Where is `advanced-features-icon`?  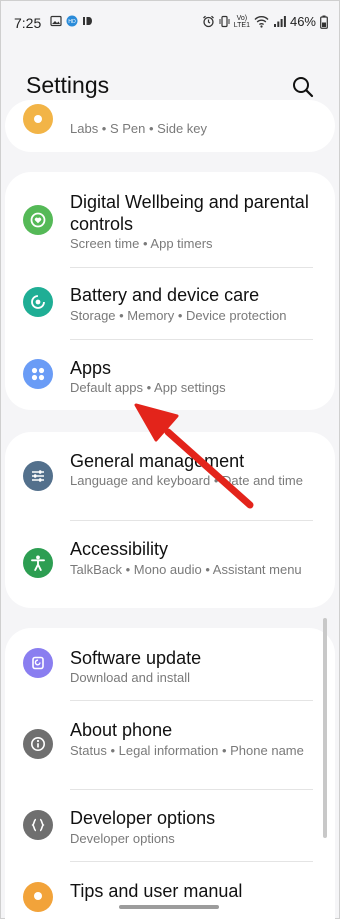 advanced-features-icon is located at coordinates (38, 119).